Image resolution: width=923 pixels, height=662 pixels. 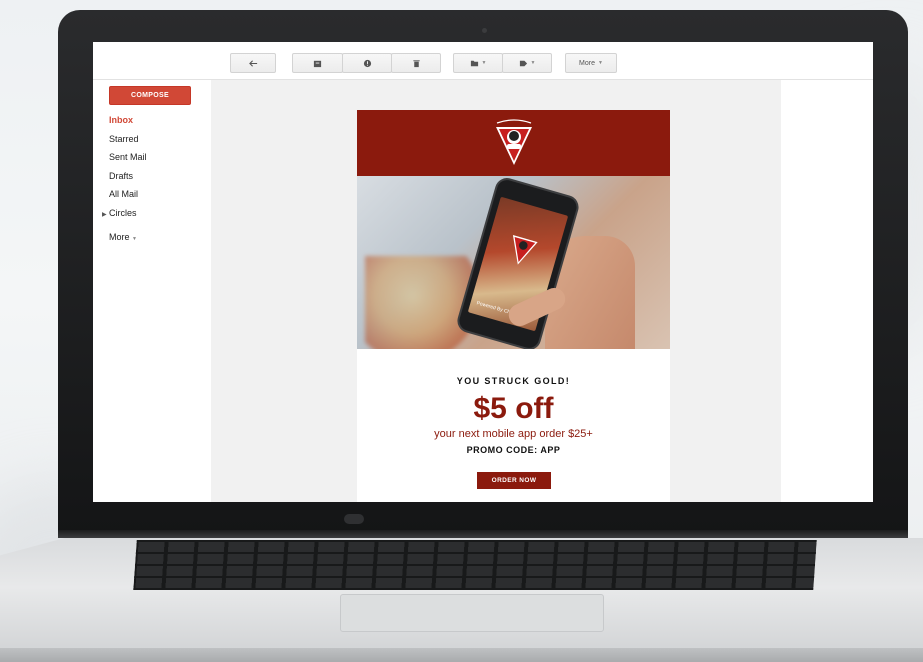 I want to click on brand-logo, so click(x=514, y=143).